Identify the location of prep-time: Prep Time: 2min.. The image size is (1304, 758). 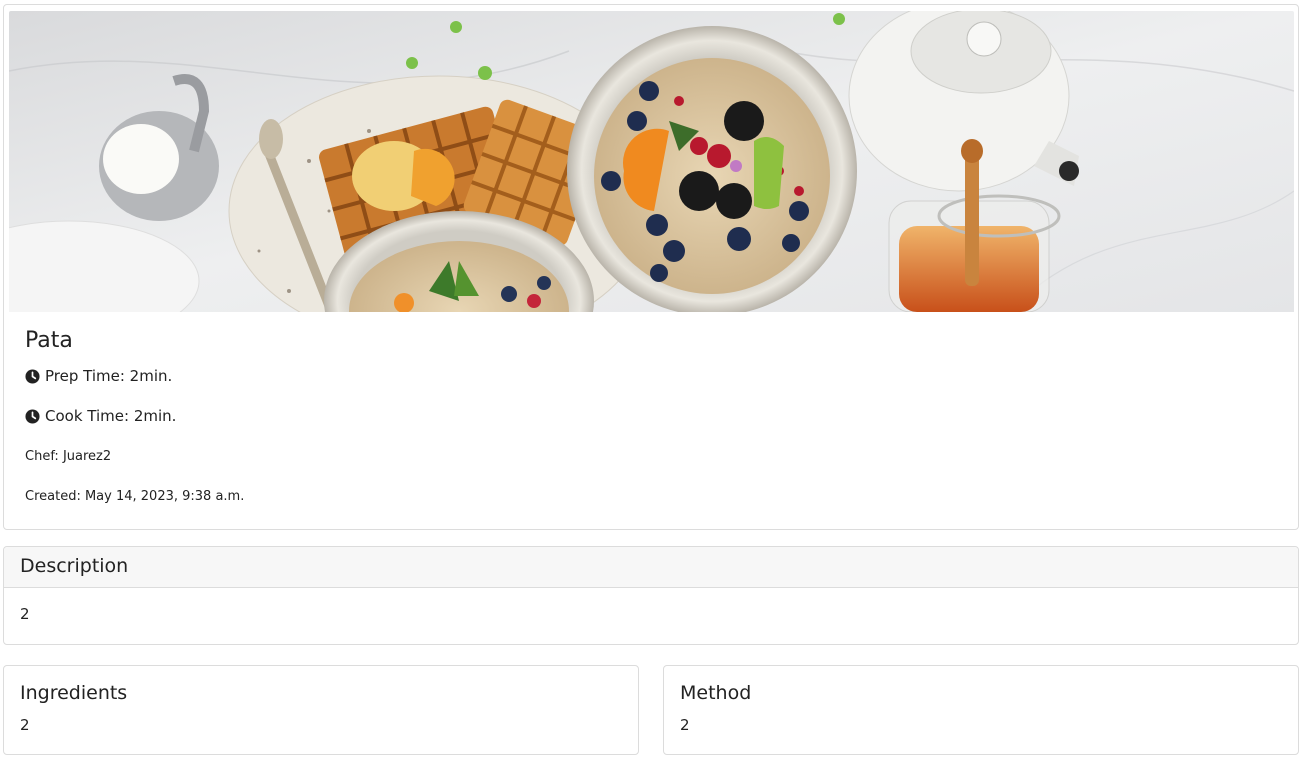
(98, 376).